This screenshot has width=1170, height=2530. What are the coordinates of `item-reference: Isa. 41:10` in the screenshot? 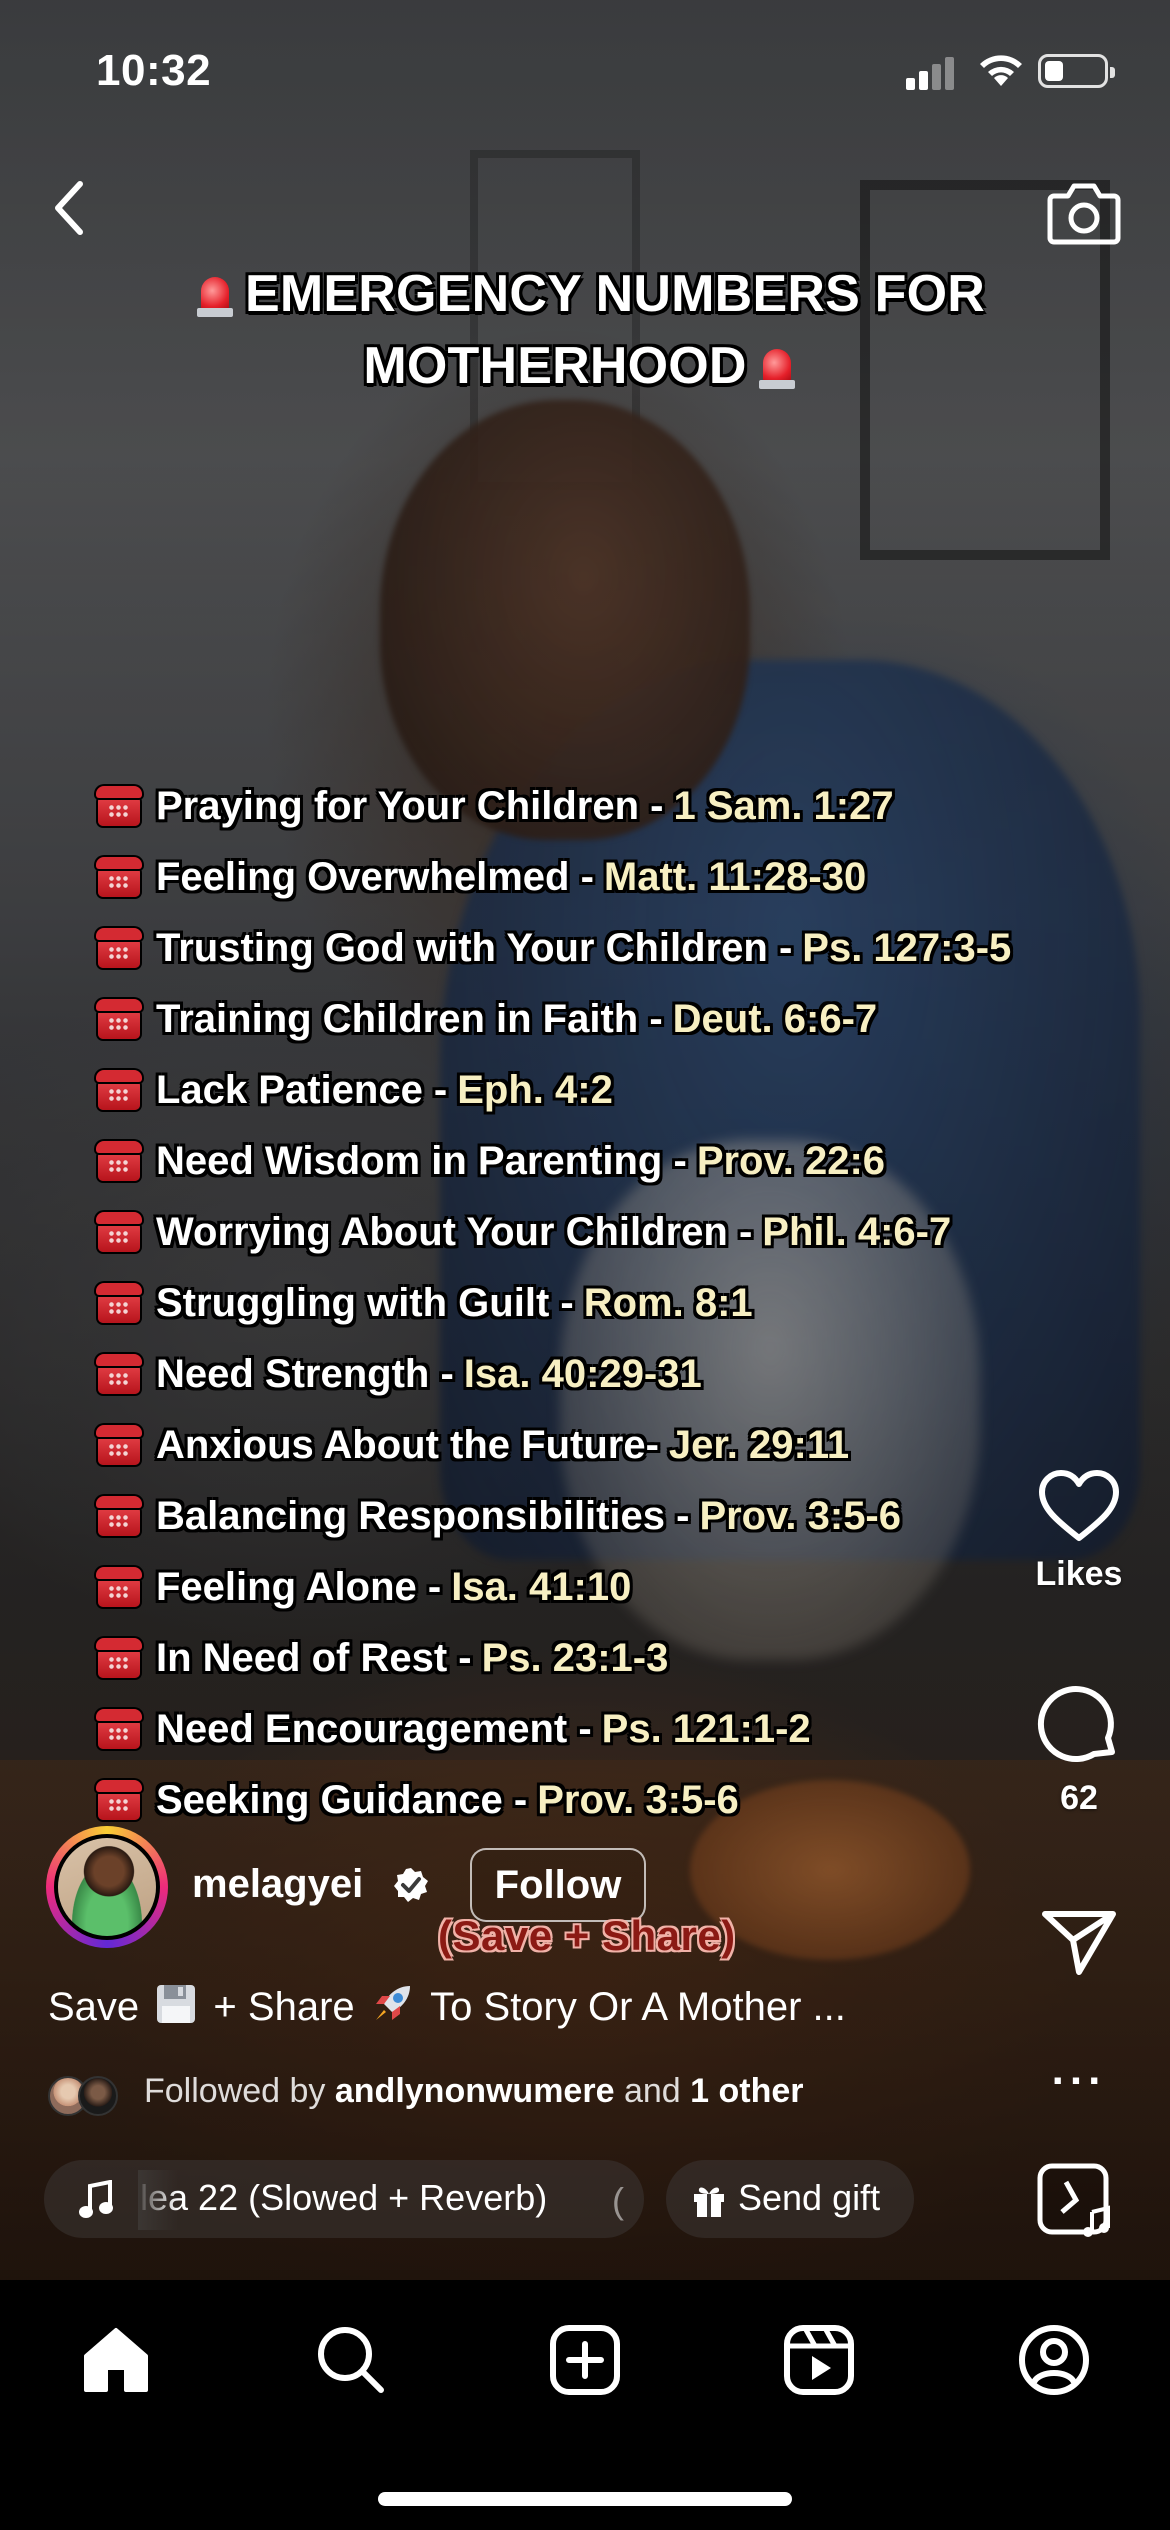 It's located at (541, 1586).